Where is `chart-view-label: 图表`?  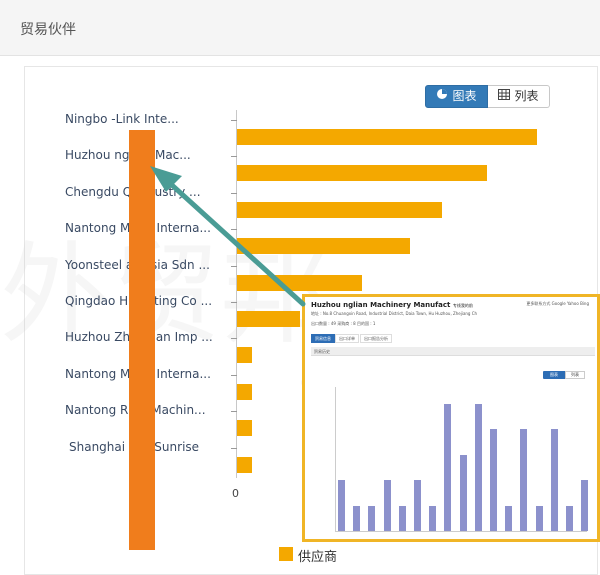
chart-view-label: 图表 is located at coordinates (464, 96).